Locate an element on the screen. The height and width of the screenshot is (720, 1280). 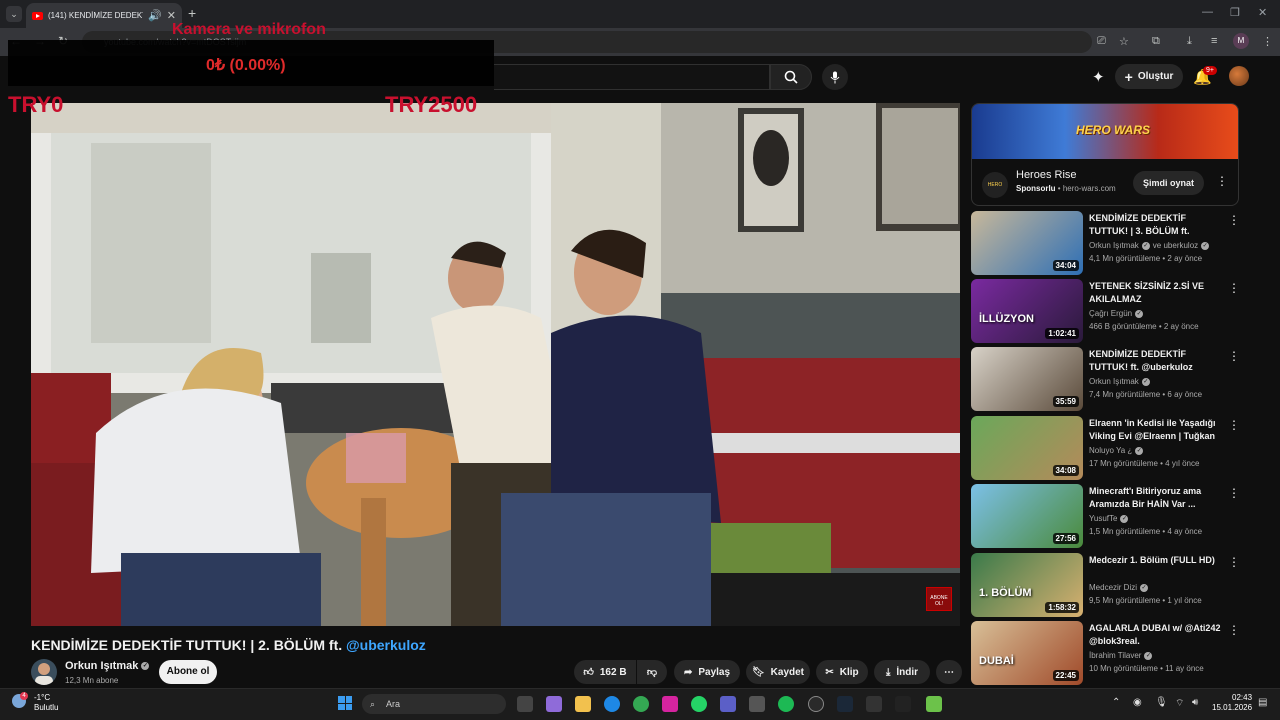
weather-widget: -1°C Bulutlu is located at coordinates (46, 703).